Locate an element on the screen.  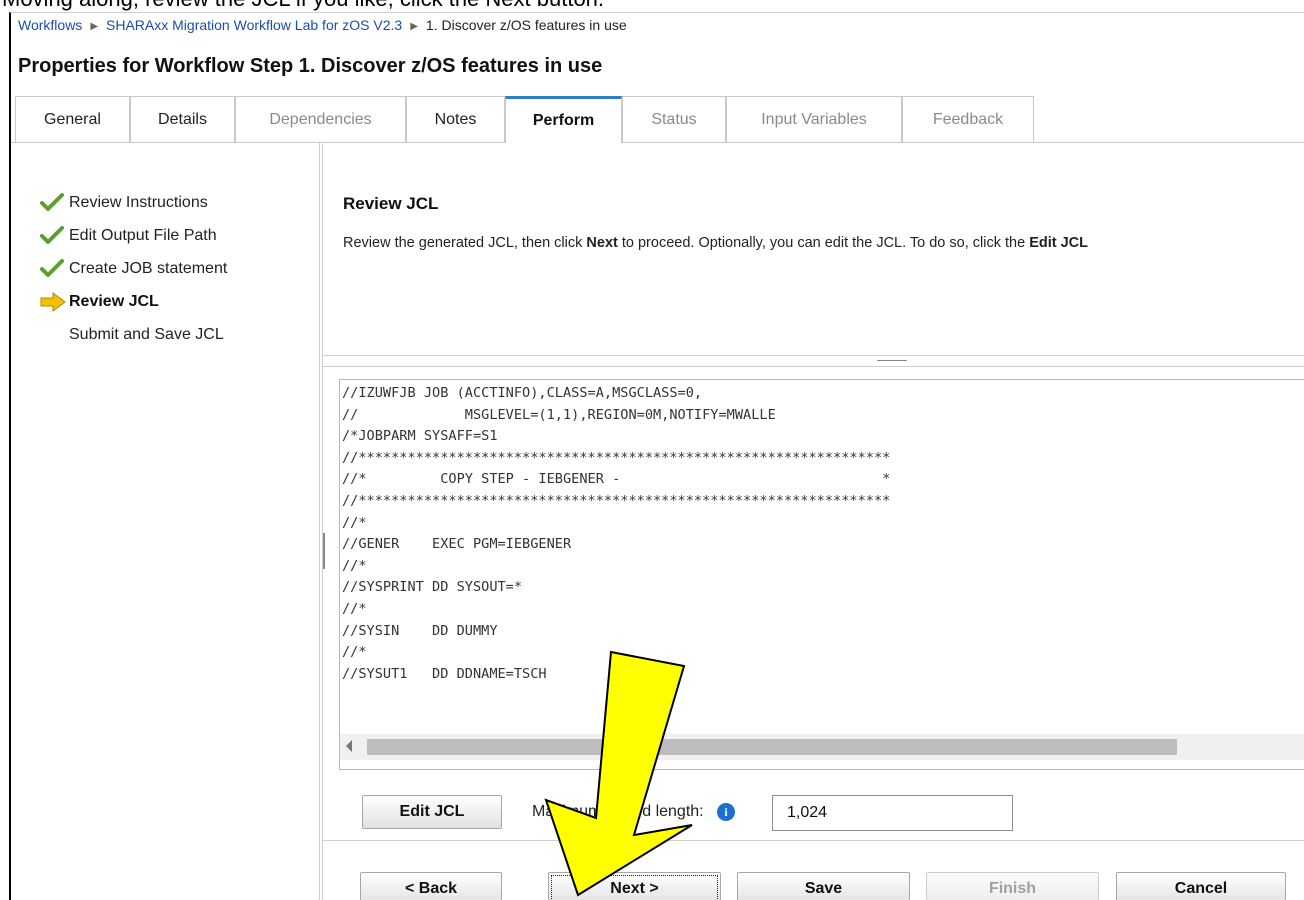
step-review-instructions: Review Instructions is located at coordinates (124, 203).